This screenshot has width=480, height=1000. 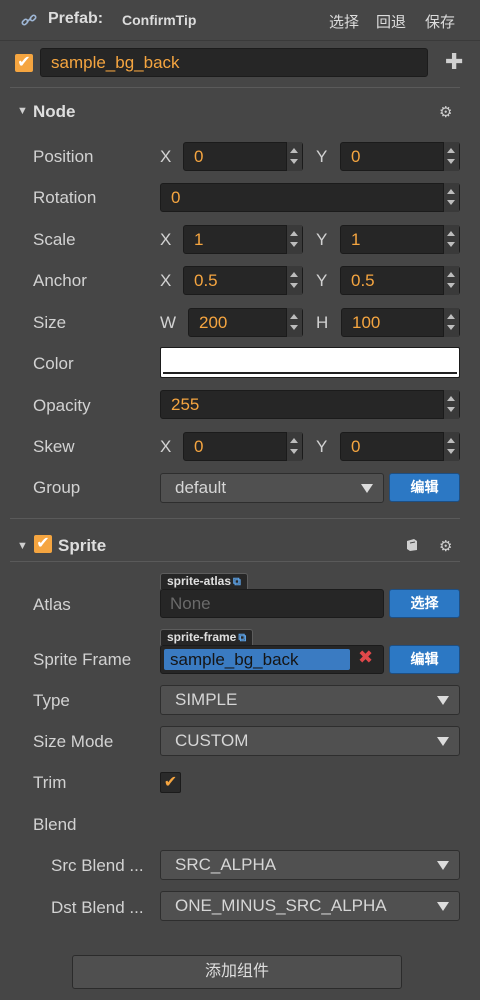 I want to click on size-label: Size, so click(x=50, y=322).